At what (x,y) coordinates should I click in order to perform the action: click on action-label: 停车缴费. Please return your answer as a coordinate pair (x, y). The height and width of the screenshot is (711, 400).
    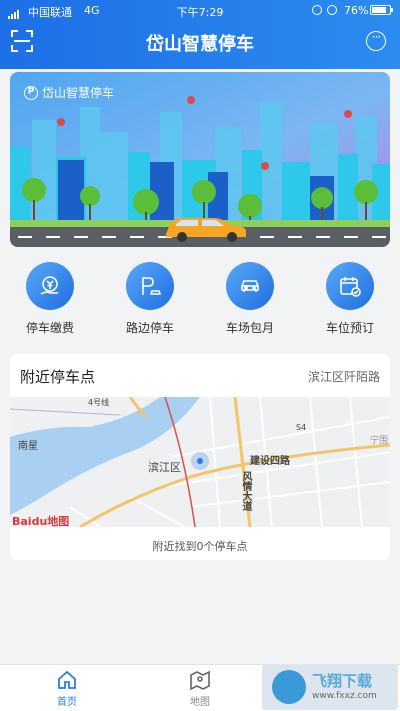
    Looking at the image, I should click on (49, 328).